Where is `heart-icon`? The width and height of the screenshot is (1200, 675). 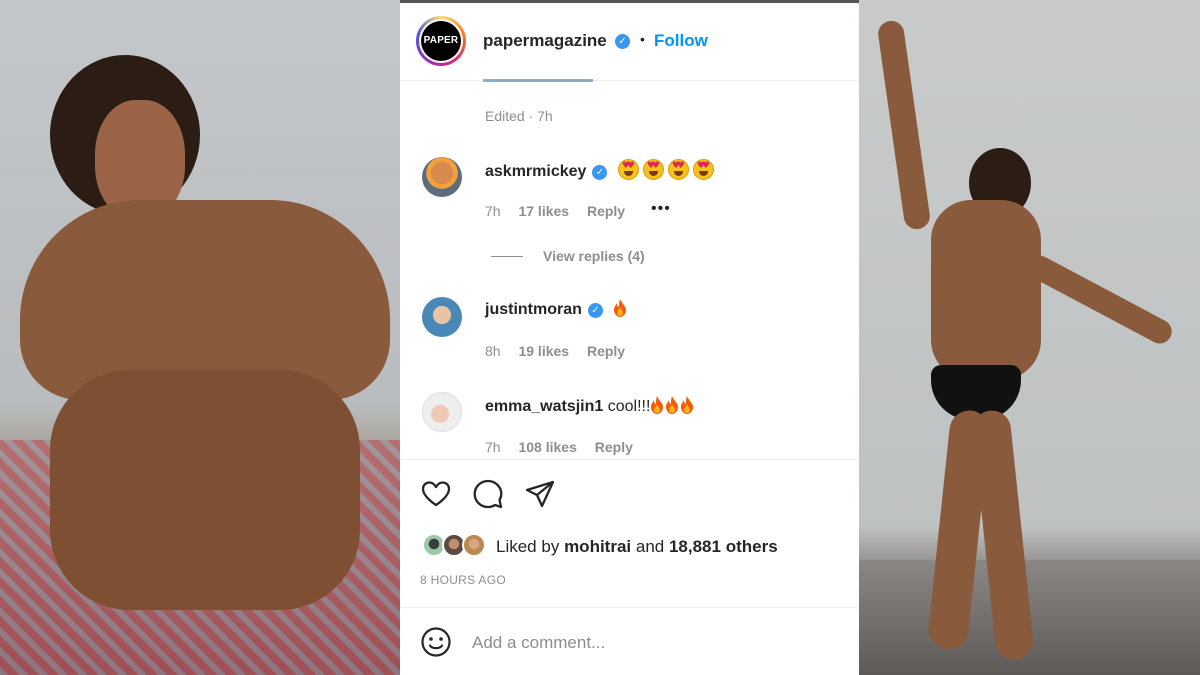 heart-icon is located at coordinates (436, 494).